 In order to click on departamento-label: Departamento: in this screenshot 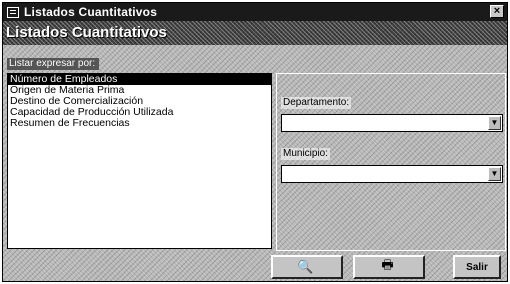, I will do `click(316, 103)`.